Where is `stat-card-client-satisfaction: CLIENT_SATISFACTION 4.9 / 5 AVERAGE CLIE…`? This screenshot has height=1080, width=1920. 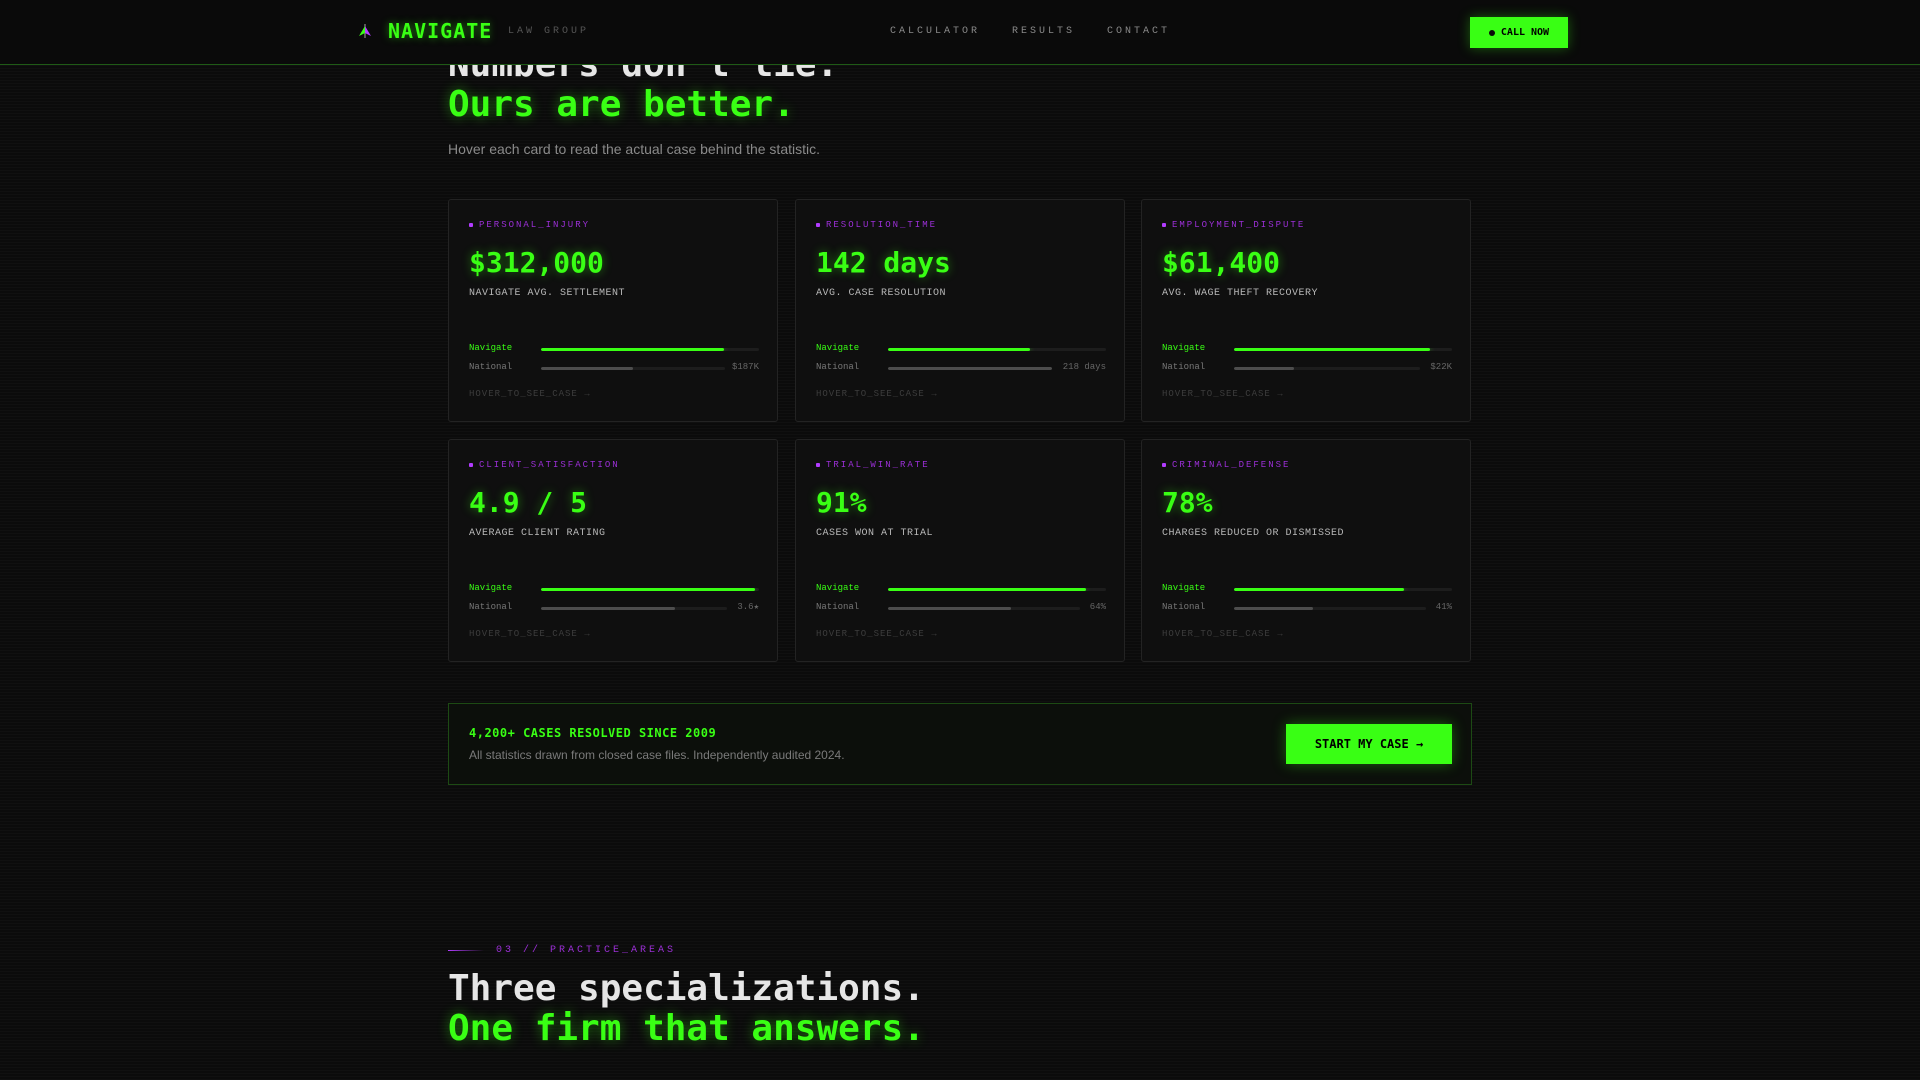 stat-card-client-satisfaction: CLIENT_SATISFACTION 4.9 / 5 AVERAGE CLIE… is located at coordinates (613, 550).